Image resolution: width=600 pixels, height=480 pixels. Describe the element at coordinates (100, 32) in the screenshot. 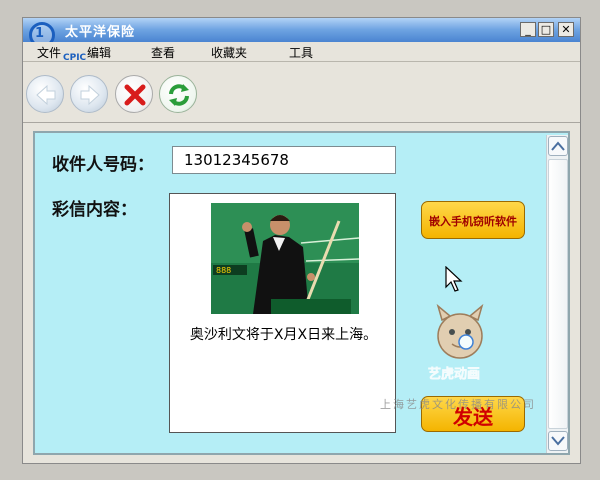

I see `window-title: 太平洋保险` at that location.